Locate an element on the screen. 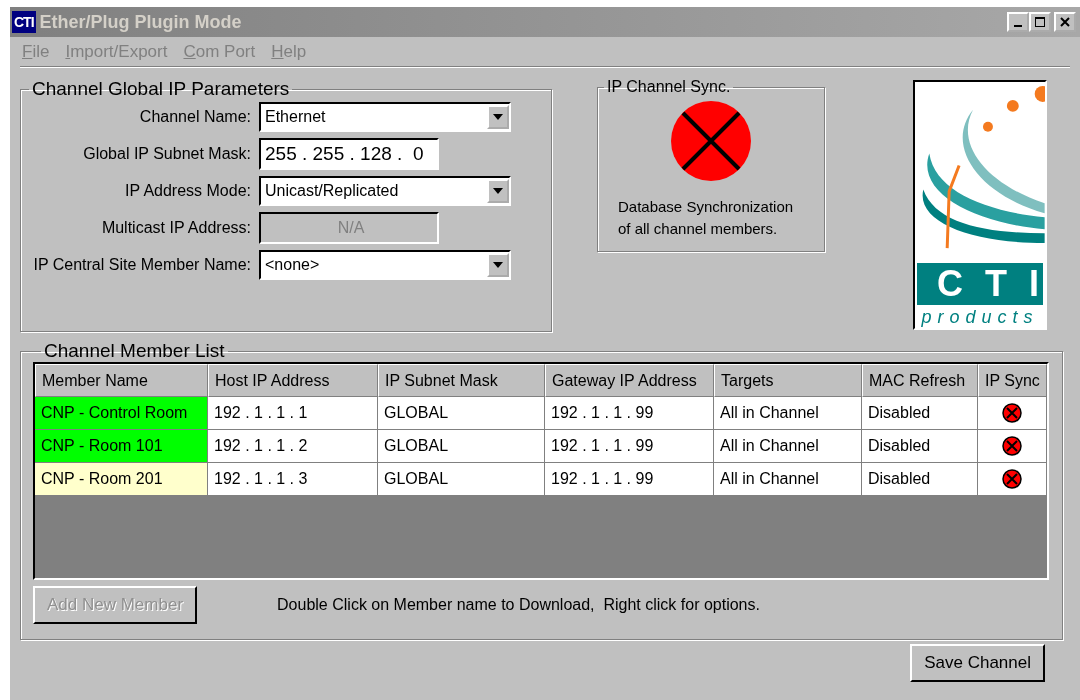  field-label: Multicast IP Address: is located at coordinates (175, 228).